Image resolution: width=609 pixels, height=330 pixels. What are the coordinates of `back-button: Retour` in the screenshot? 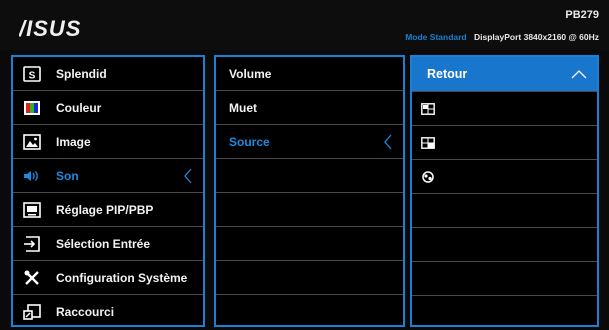 It's located at (504, 74).